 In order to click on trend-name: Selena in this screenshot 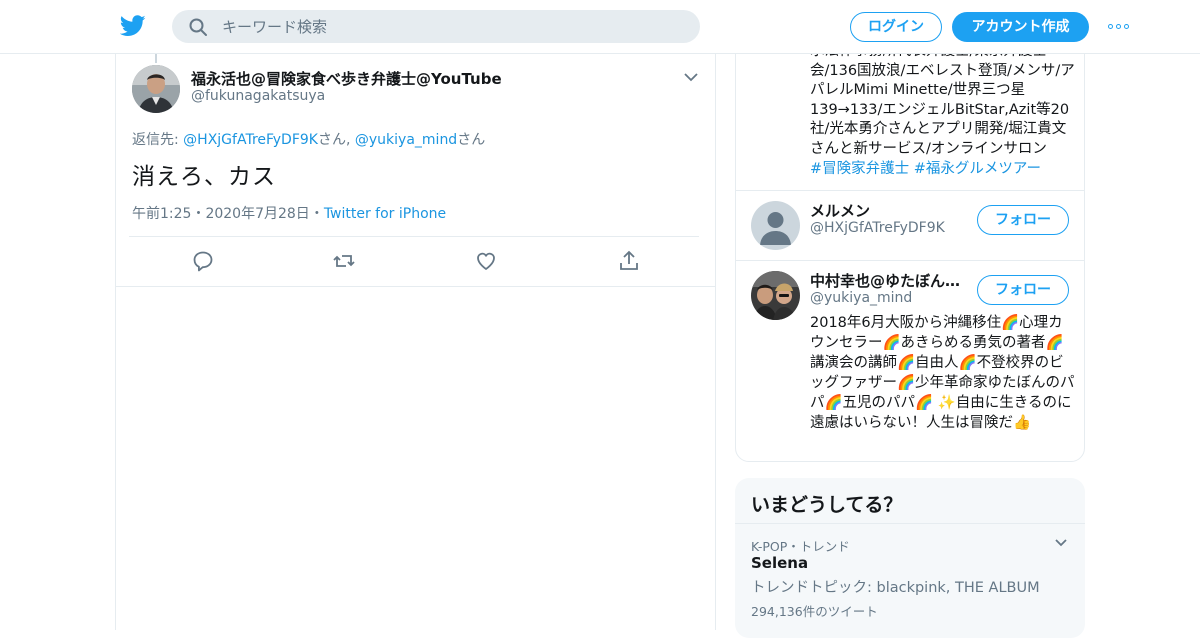, I will do `click(779, 563)`.